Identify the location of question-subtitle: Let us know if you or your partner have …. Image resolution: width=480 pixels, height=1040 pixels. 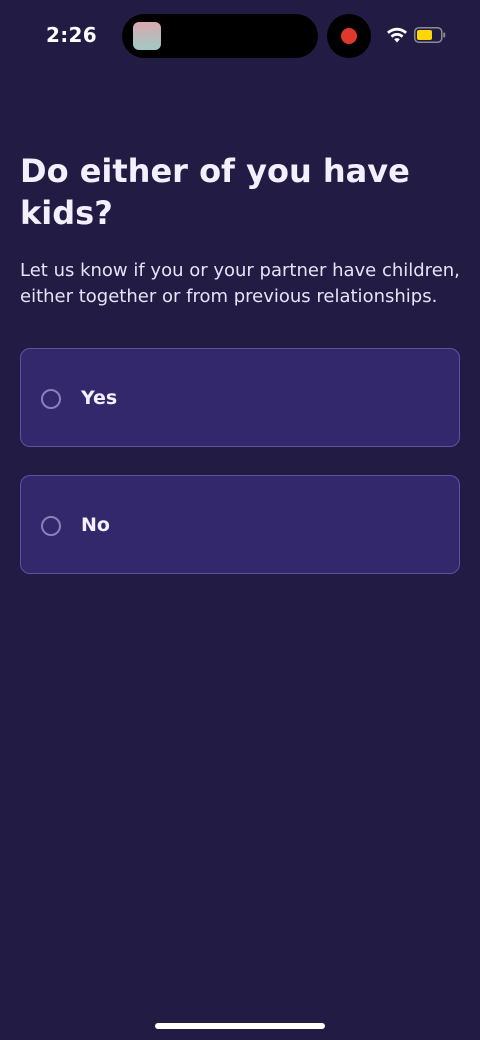
(240, 283).